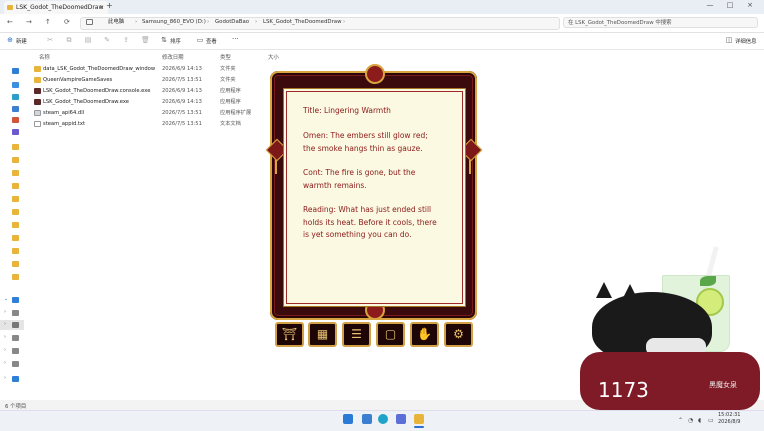 The height and width of the screenshot is (431, 764). Describe the element at coordinates (660, 22) in the screenshot. I see `search-input: 在 LSK_Godot_TheDoomedDraw 中搜索` at that location.